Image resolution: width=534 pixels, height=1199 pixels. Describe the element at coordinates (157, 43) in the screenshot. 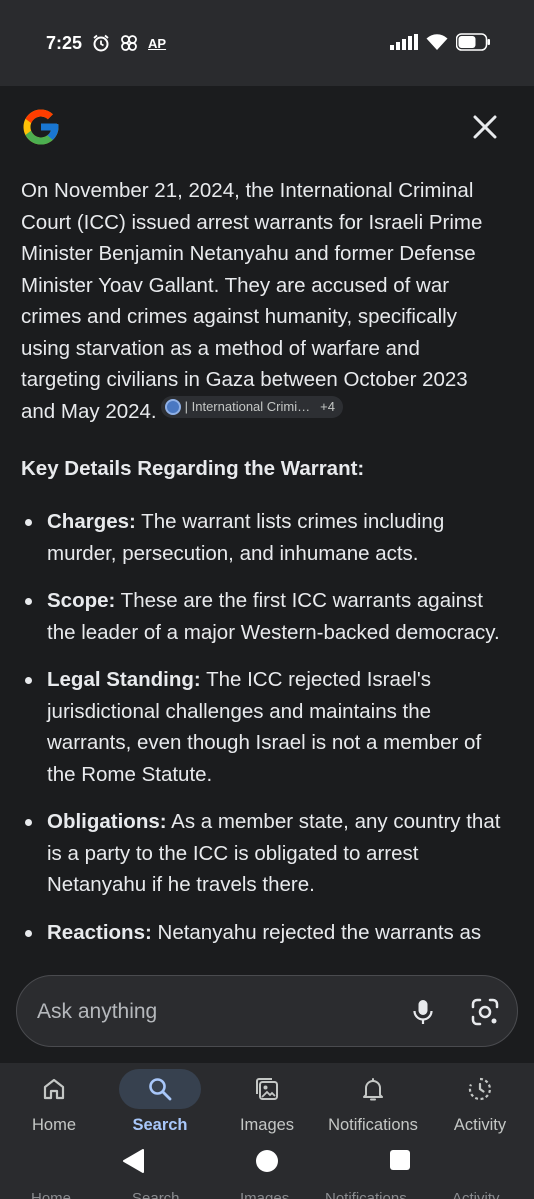

I see `ap-icon: AP` at that location.